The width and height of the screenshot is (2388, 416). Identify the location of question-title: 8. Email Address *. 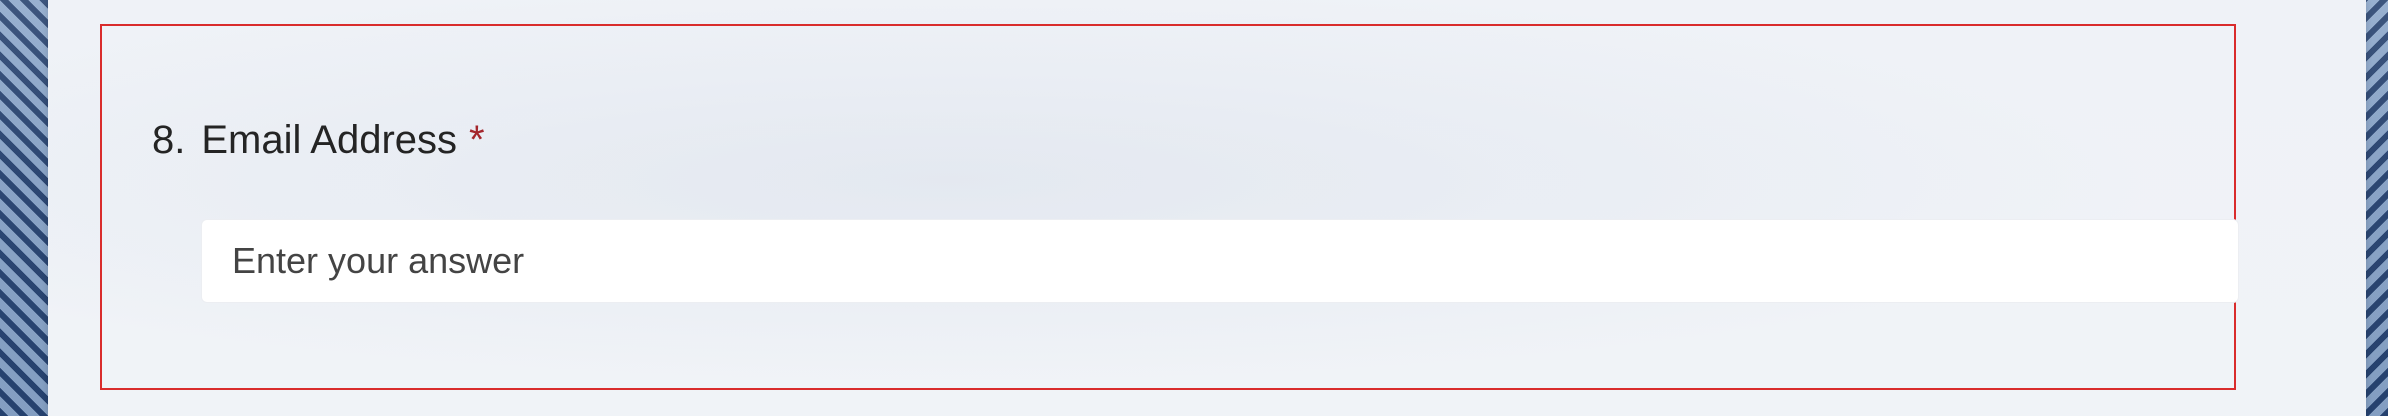
(318, 140).